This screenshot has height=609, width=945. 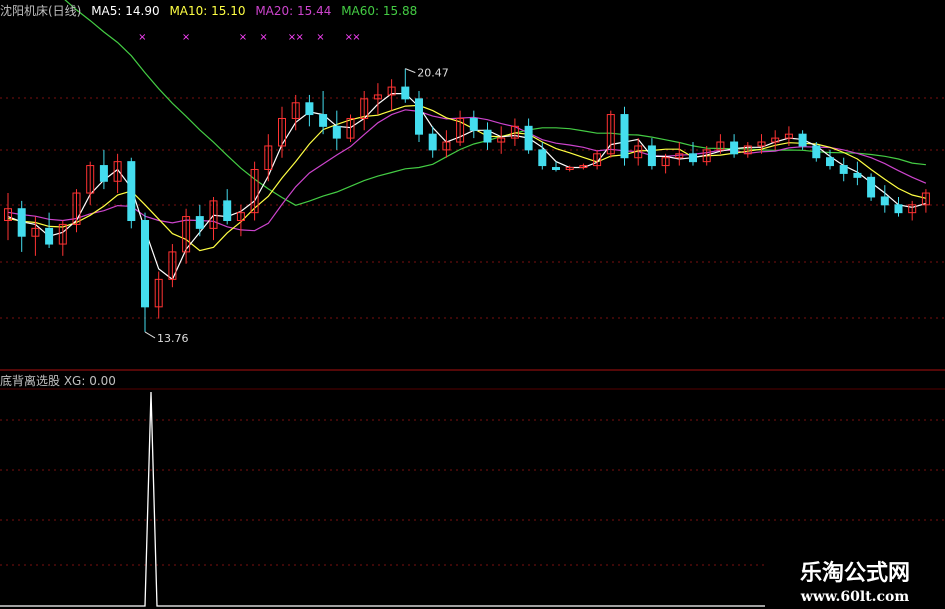 I want to click on indicator-legend: 底背离选股 XG: 0.00, so click(x=58, y=381).